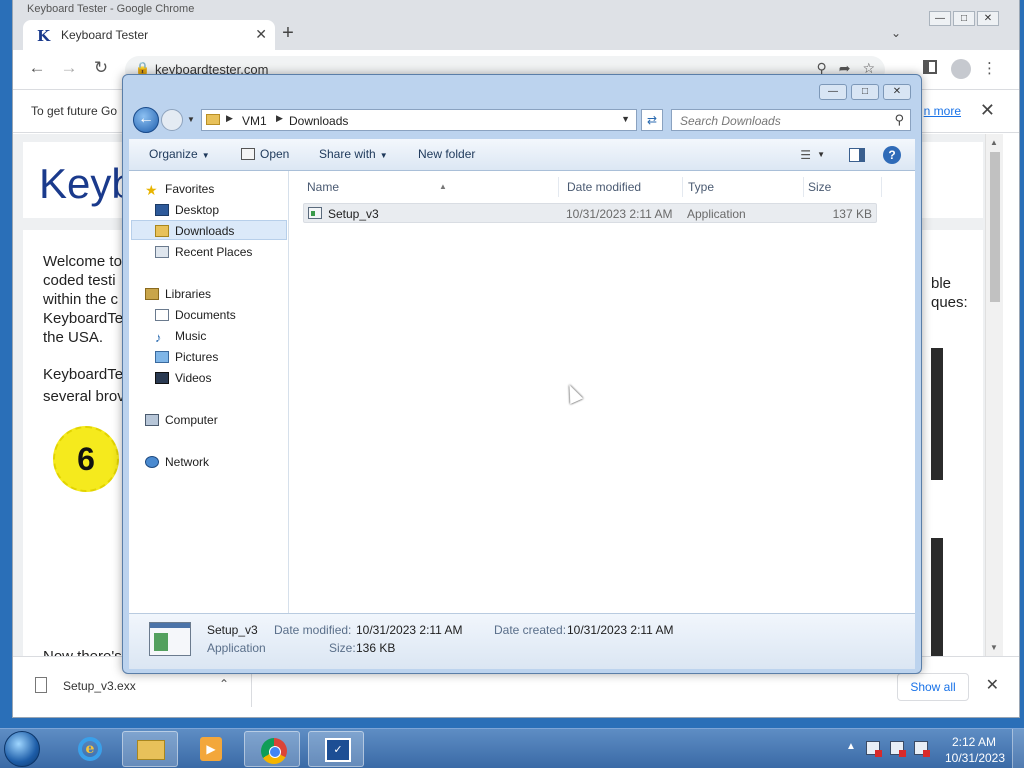 The height and width of the screenshot is (768, 1024). What do you see at coordinates (82, 652) in the screenshot?
I see `bottom-paragraph: Now there's` at bounding box center [82, 652].